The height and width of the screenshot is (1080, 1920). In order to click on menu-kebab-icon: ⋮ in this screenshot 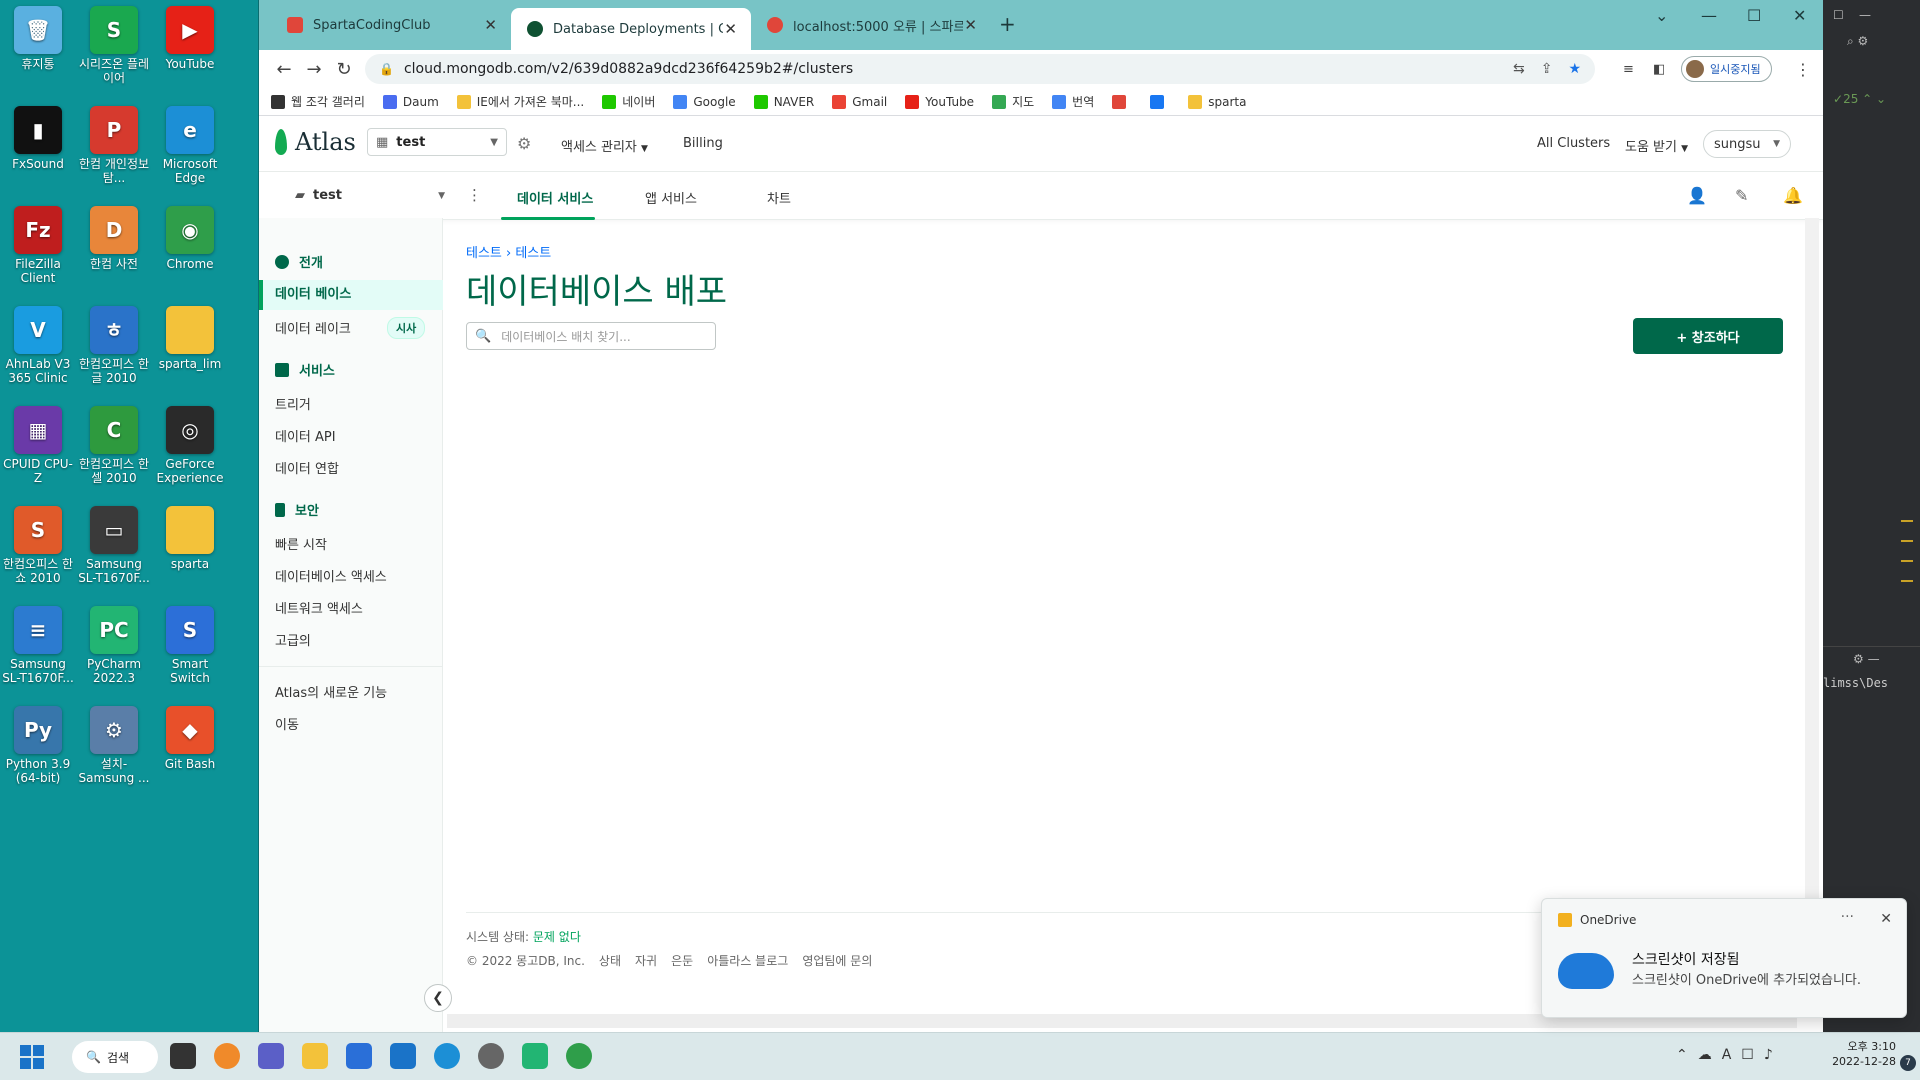, I will do `click(1803, 69)`.